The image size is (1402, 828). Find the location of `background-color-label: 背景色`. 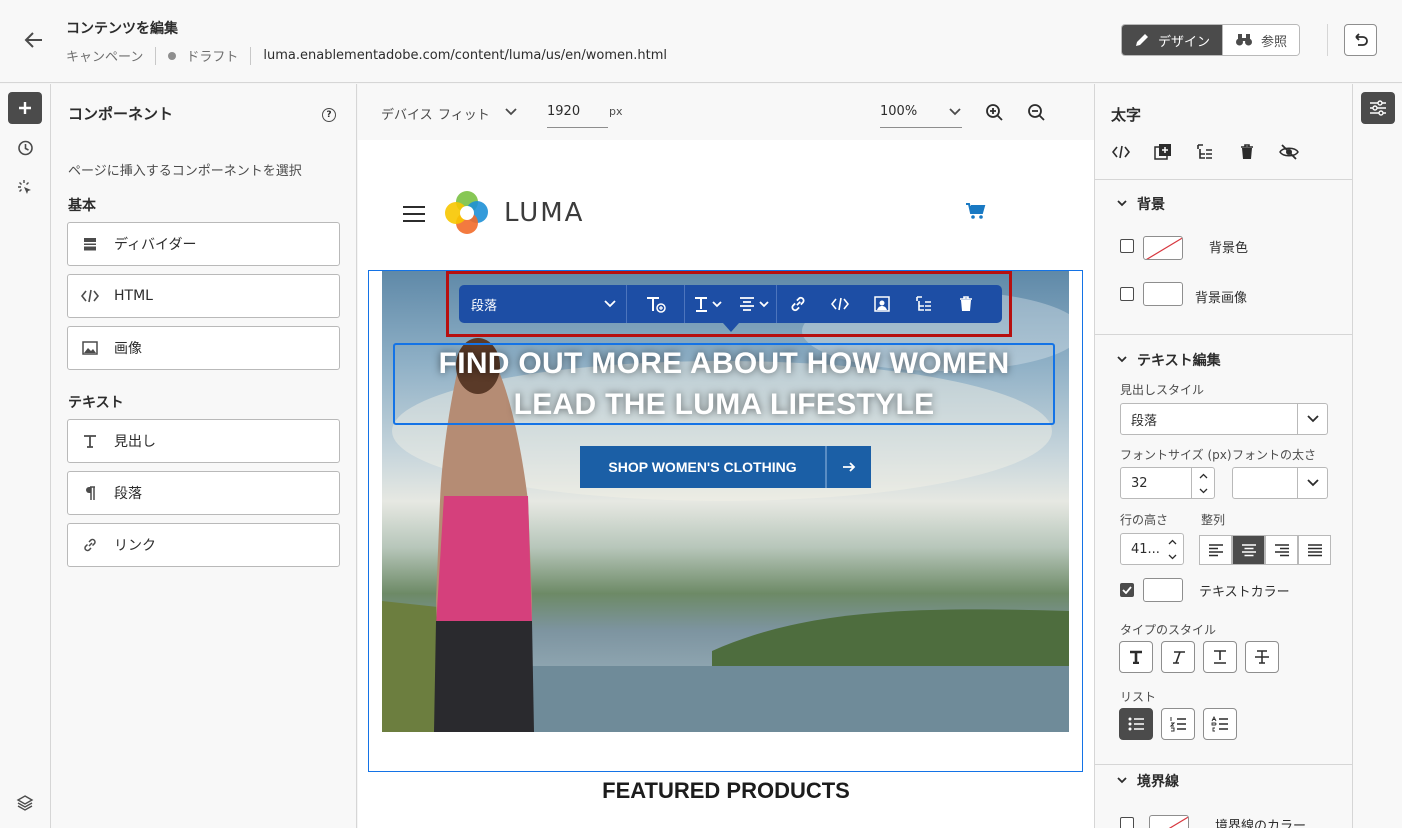

background-color-label: 背景色 is located at coordinates (1229, 248).